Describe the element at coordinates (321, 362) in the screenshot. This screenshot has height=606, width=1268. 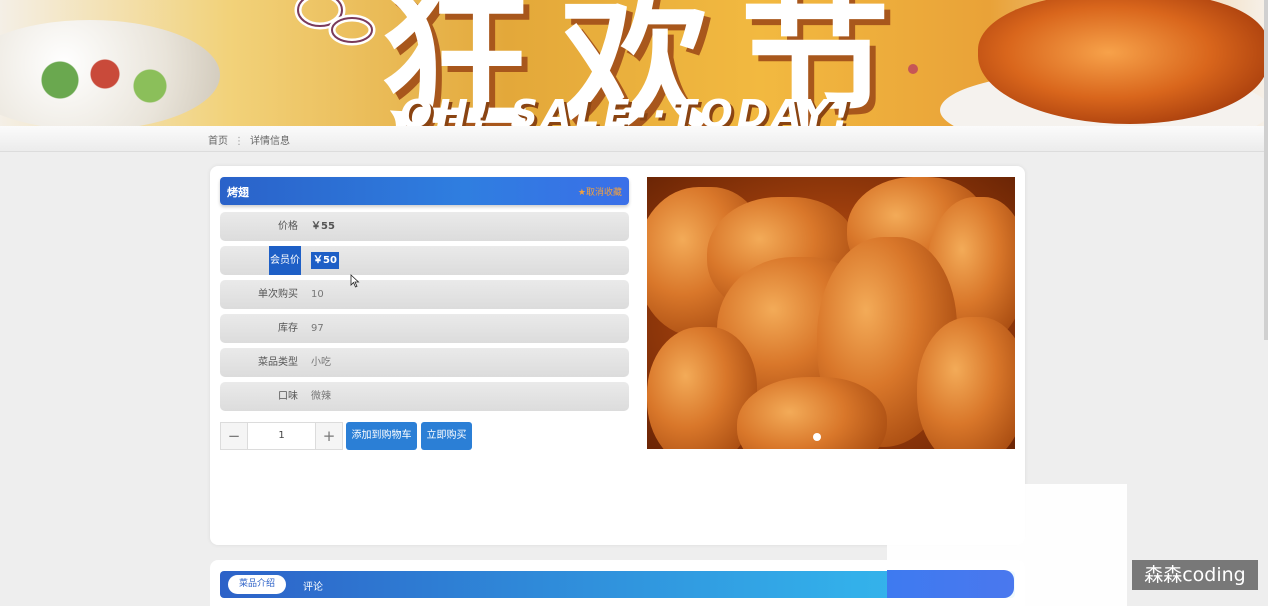
I see `field-value: 小吃` at that location.